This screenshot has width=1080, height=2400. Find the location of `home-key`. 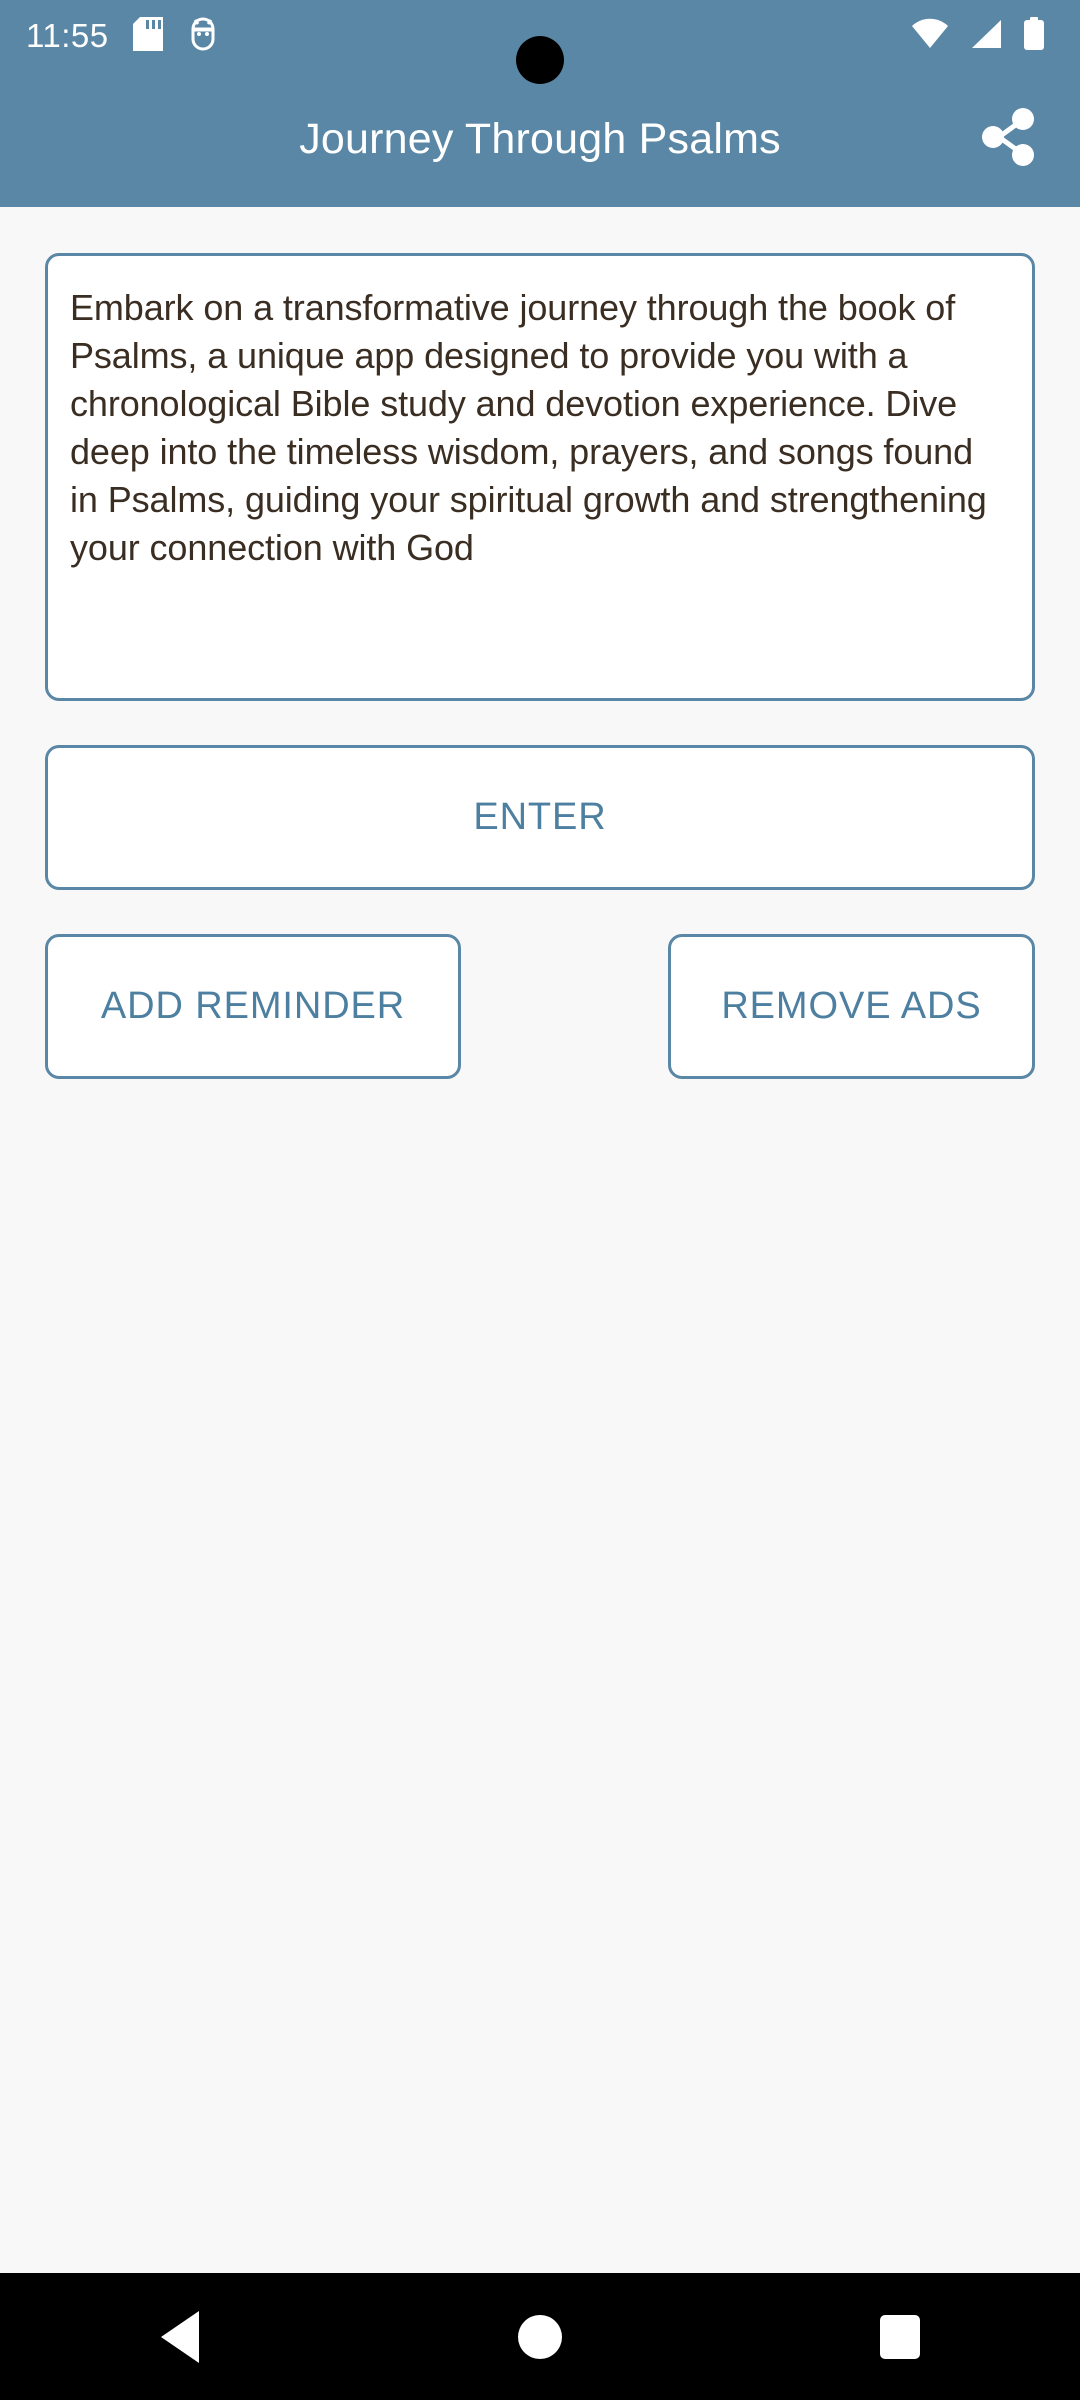

home-key is located at coordinates (540, 2336).